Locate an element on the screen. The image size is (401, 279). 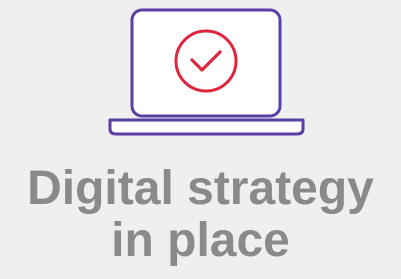
laptop-base is located at coordinates (206, 127).